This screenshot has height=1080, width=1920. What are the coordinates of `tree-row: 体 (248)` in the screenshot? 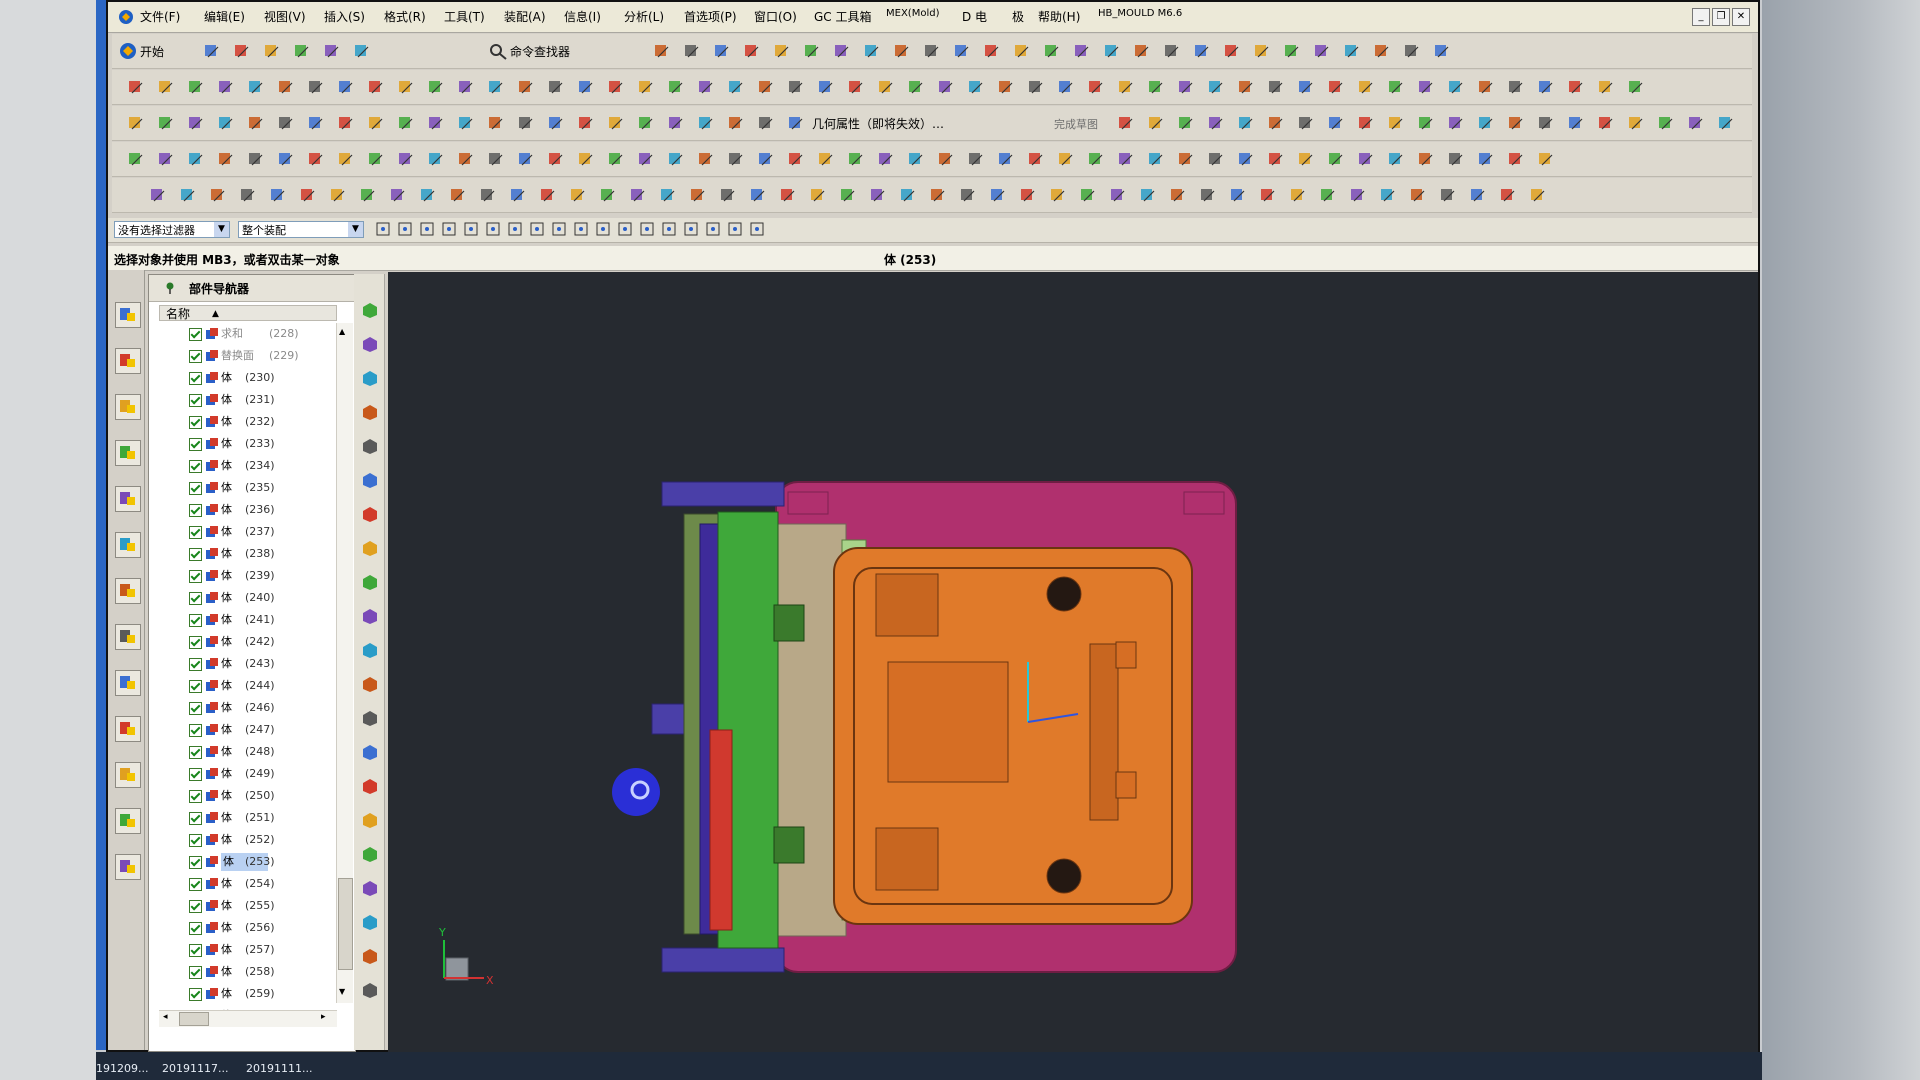 It's located at (234, 752).